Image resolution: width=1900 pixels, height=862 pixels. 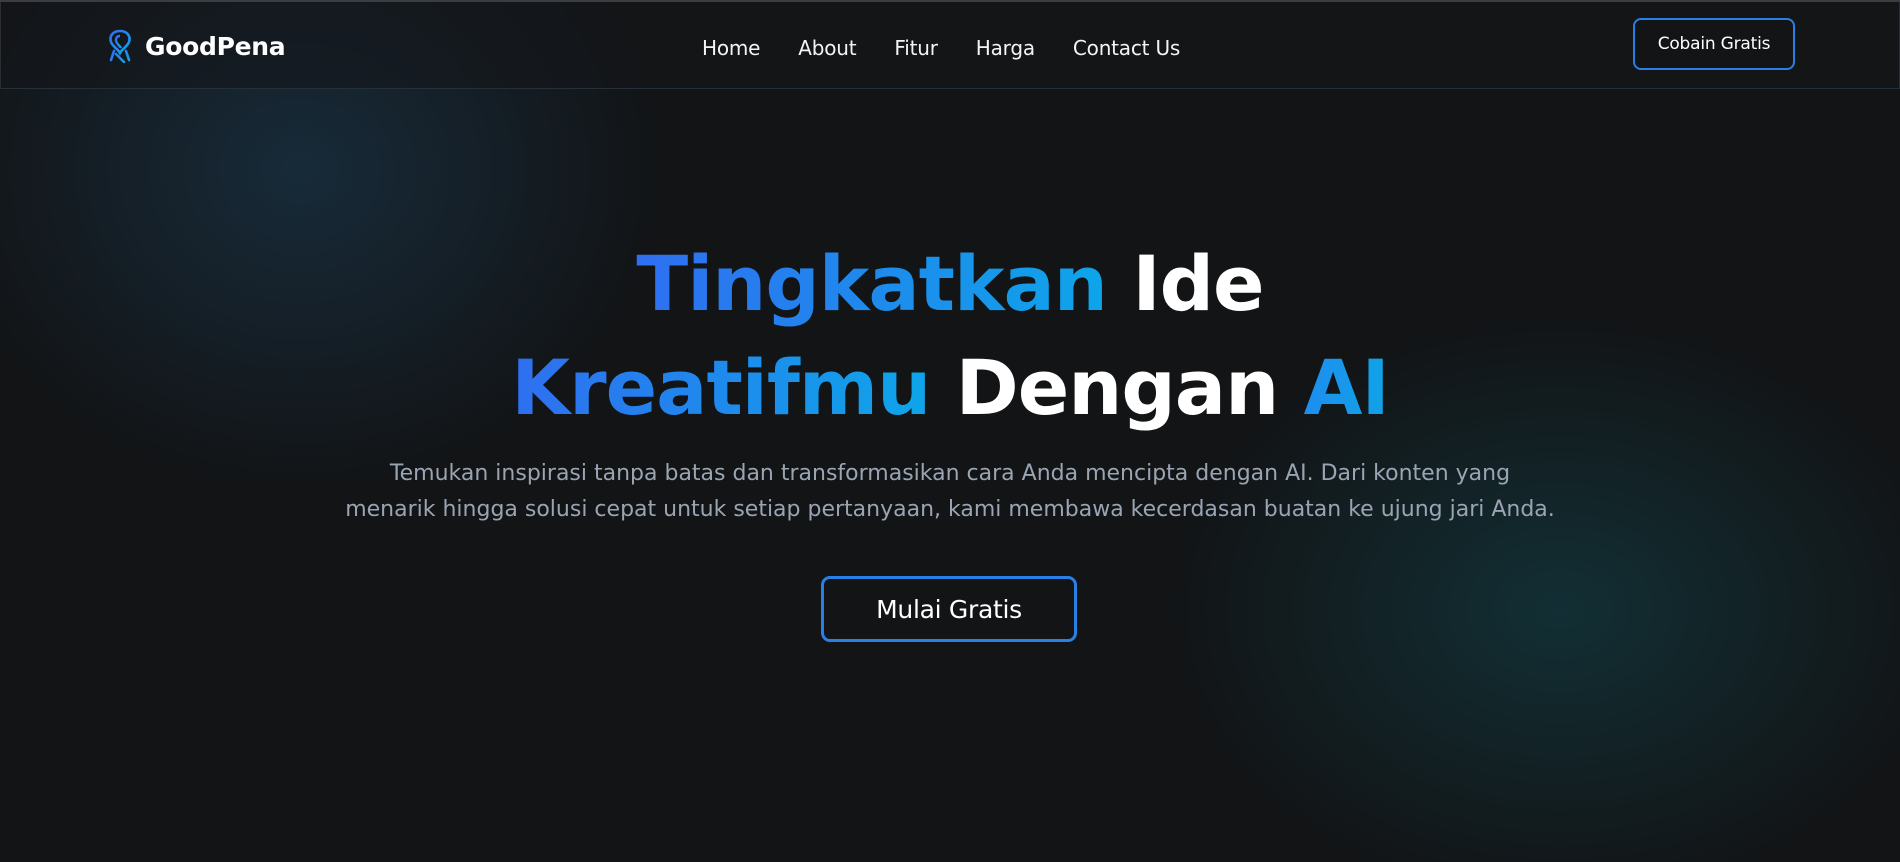 What do you see at coordinates (1117, 387) in the screenshot?
I see `hero-title-word: Dengan` at bounding box center [1117, 387].